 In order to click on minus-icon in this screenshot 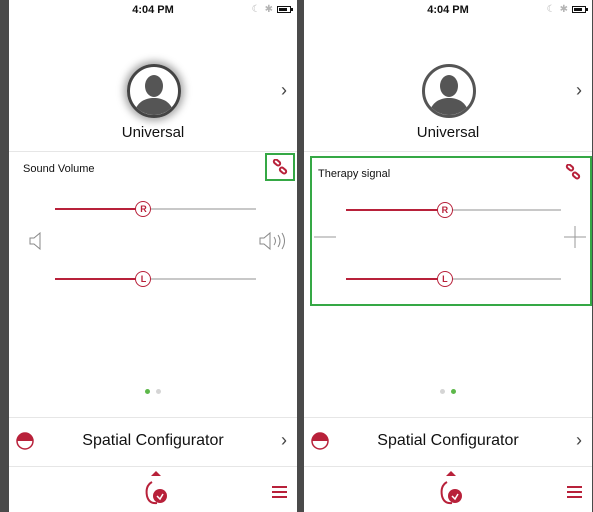, I will do `click(325, 237)`.